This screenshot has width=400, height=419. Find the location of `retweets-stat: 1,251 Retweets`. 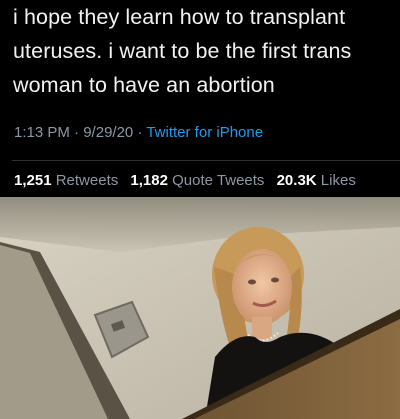

retweets-stat: 1,251 Retweets is located at coordinates (66, 180).